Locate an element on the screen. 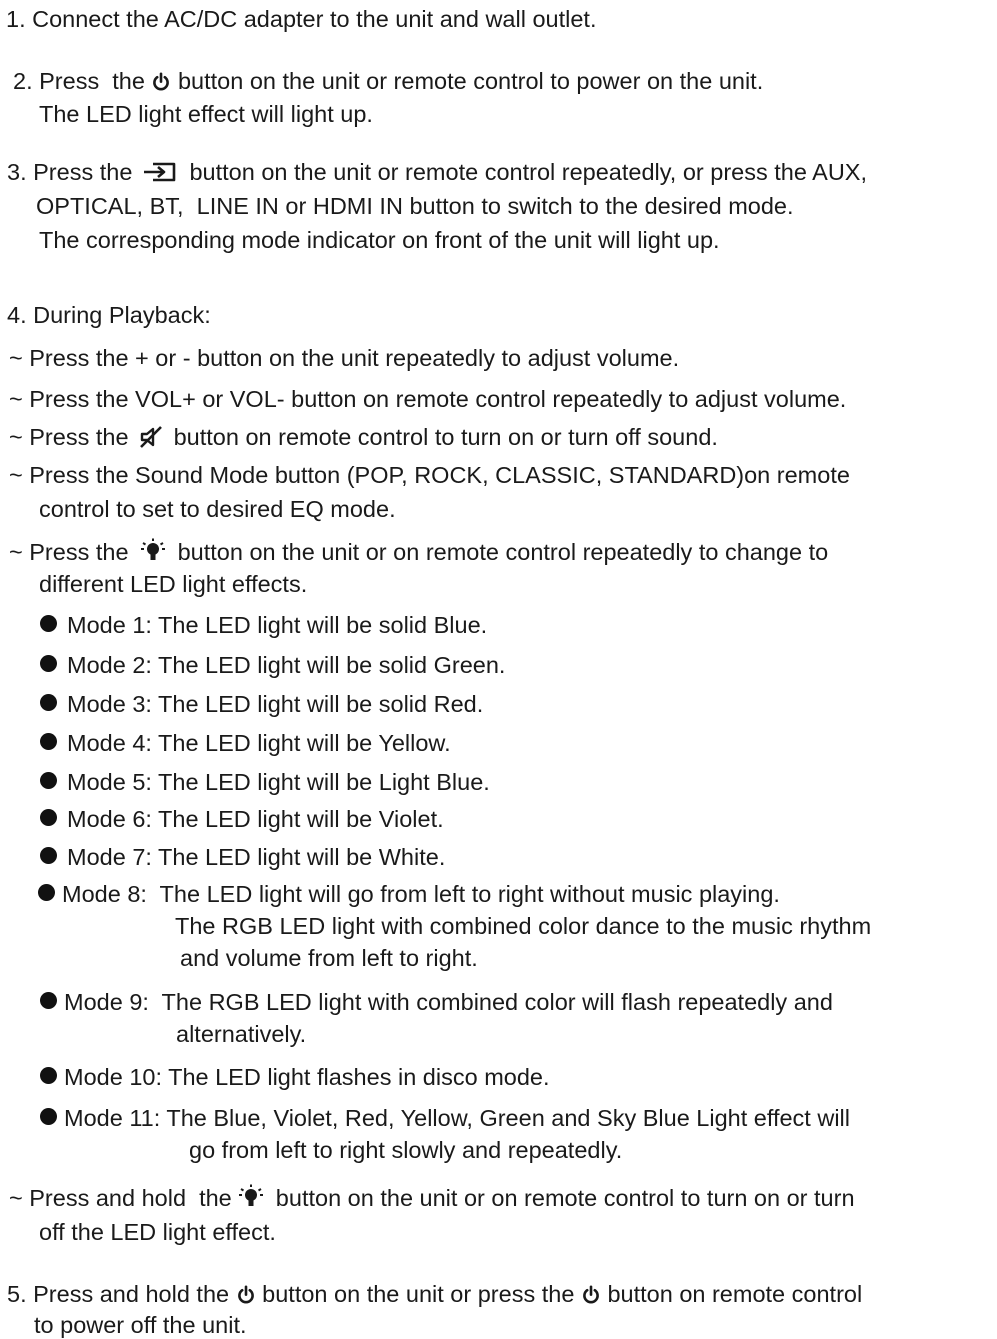 The height and width of the screenshot is (1339, 997). mode-9-line-2: alternatively. is located at coordinates (241, 1034).